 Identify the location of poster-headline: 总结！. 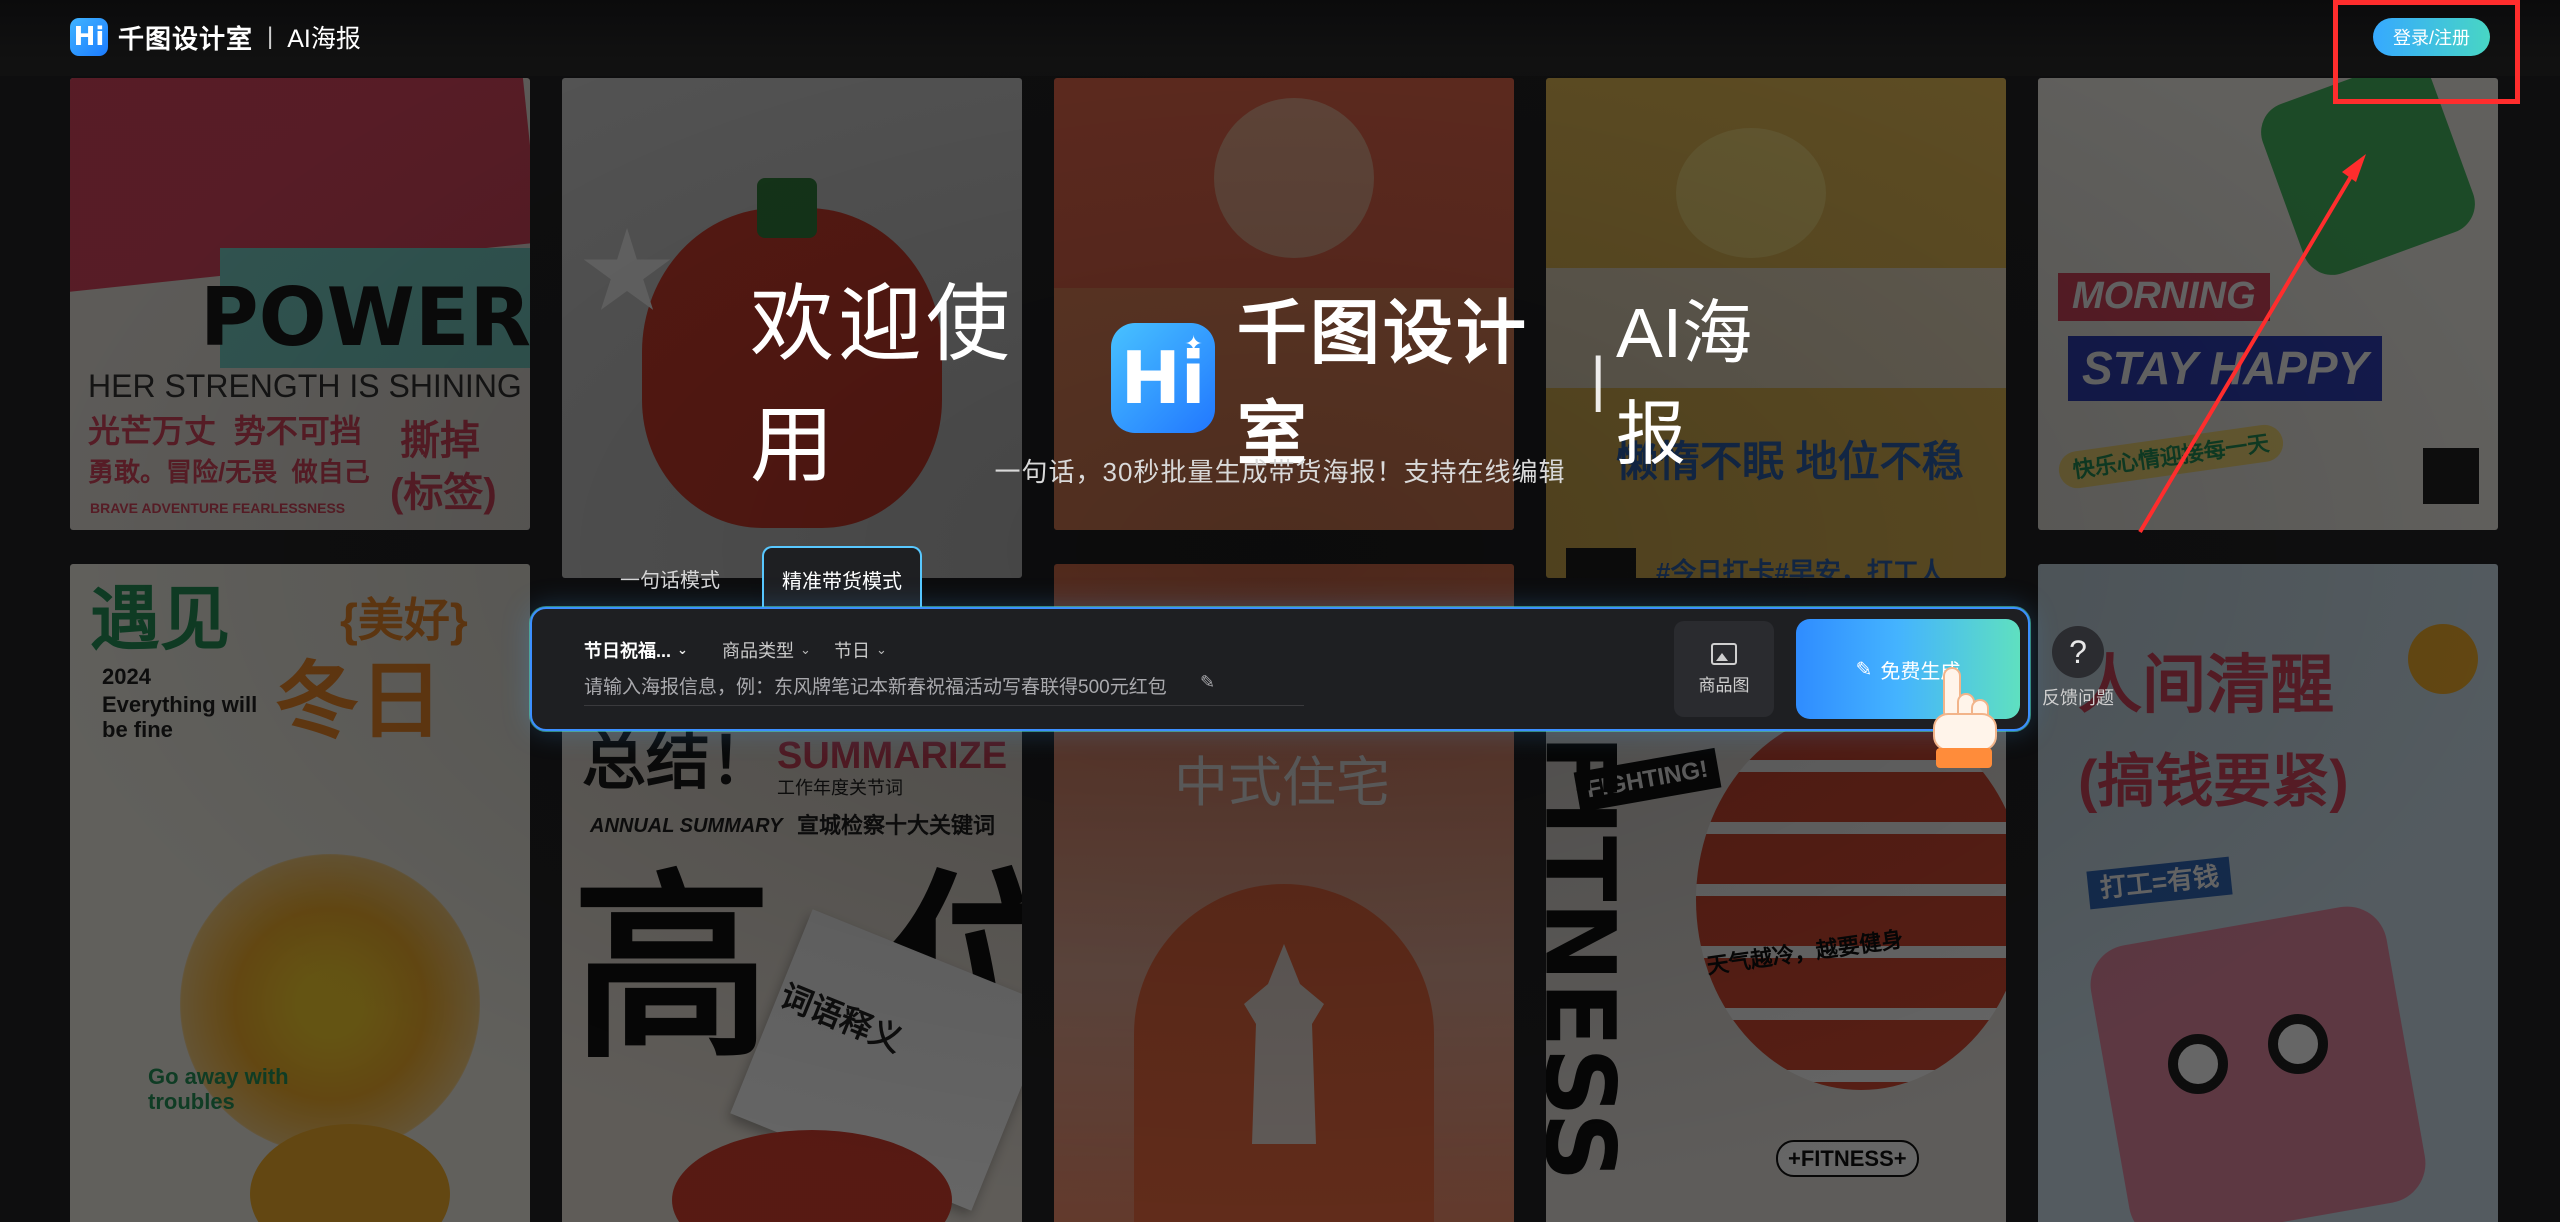
(678, 762).